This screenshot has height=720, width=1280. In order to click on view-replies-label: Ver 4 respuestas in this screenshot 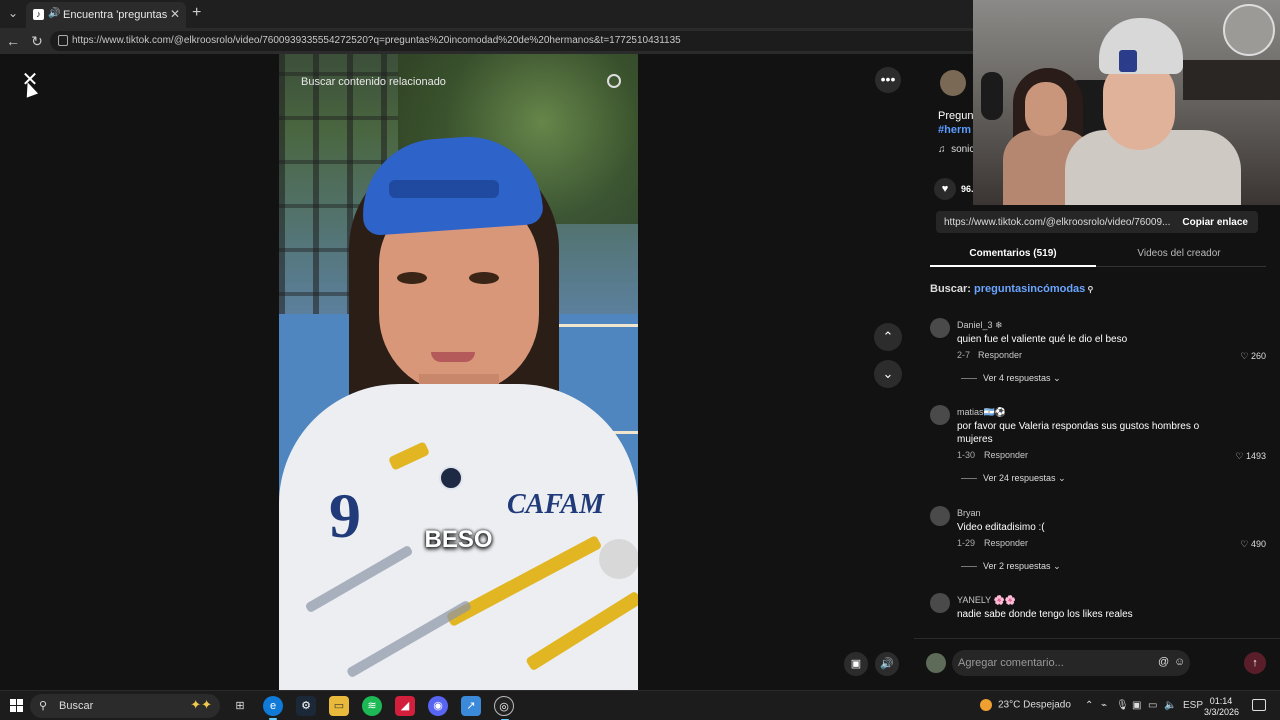, I will do `click(1017, 378)`.